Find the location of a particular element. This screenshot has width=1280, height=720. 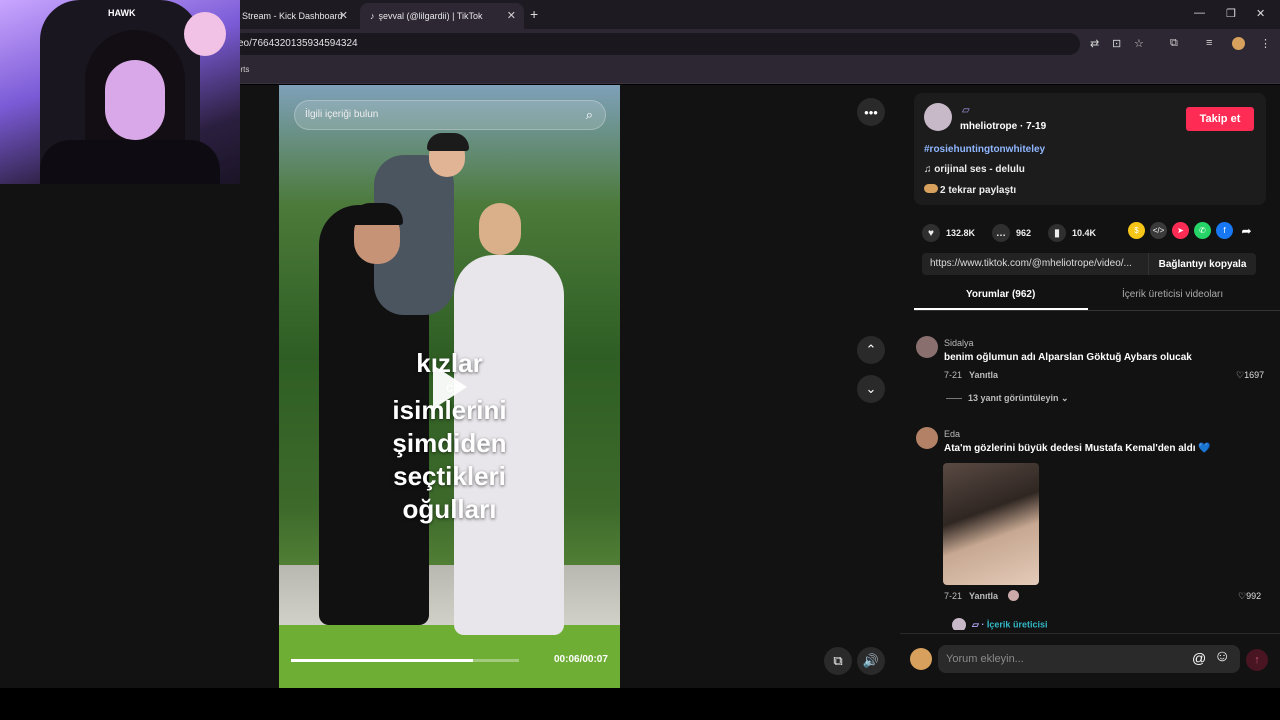

chevron-up-icon: ⌃ is located at coordinates (871, 349).